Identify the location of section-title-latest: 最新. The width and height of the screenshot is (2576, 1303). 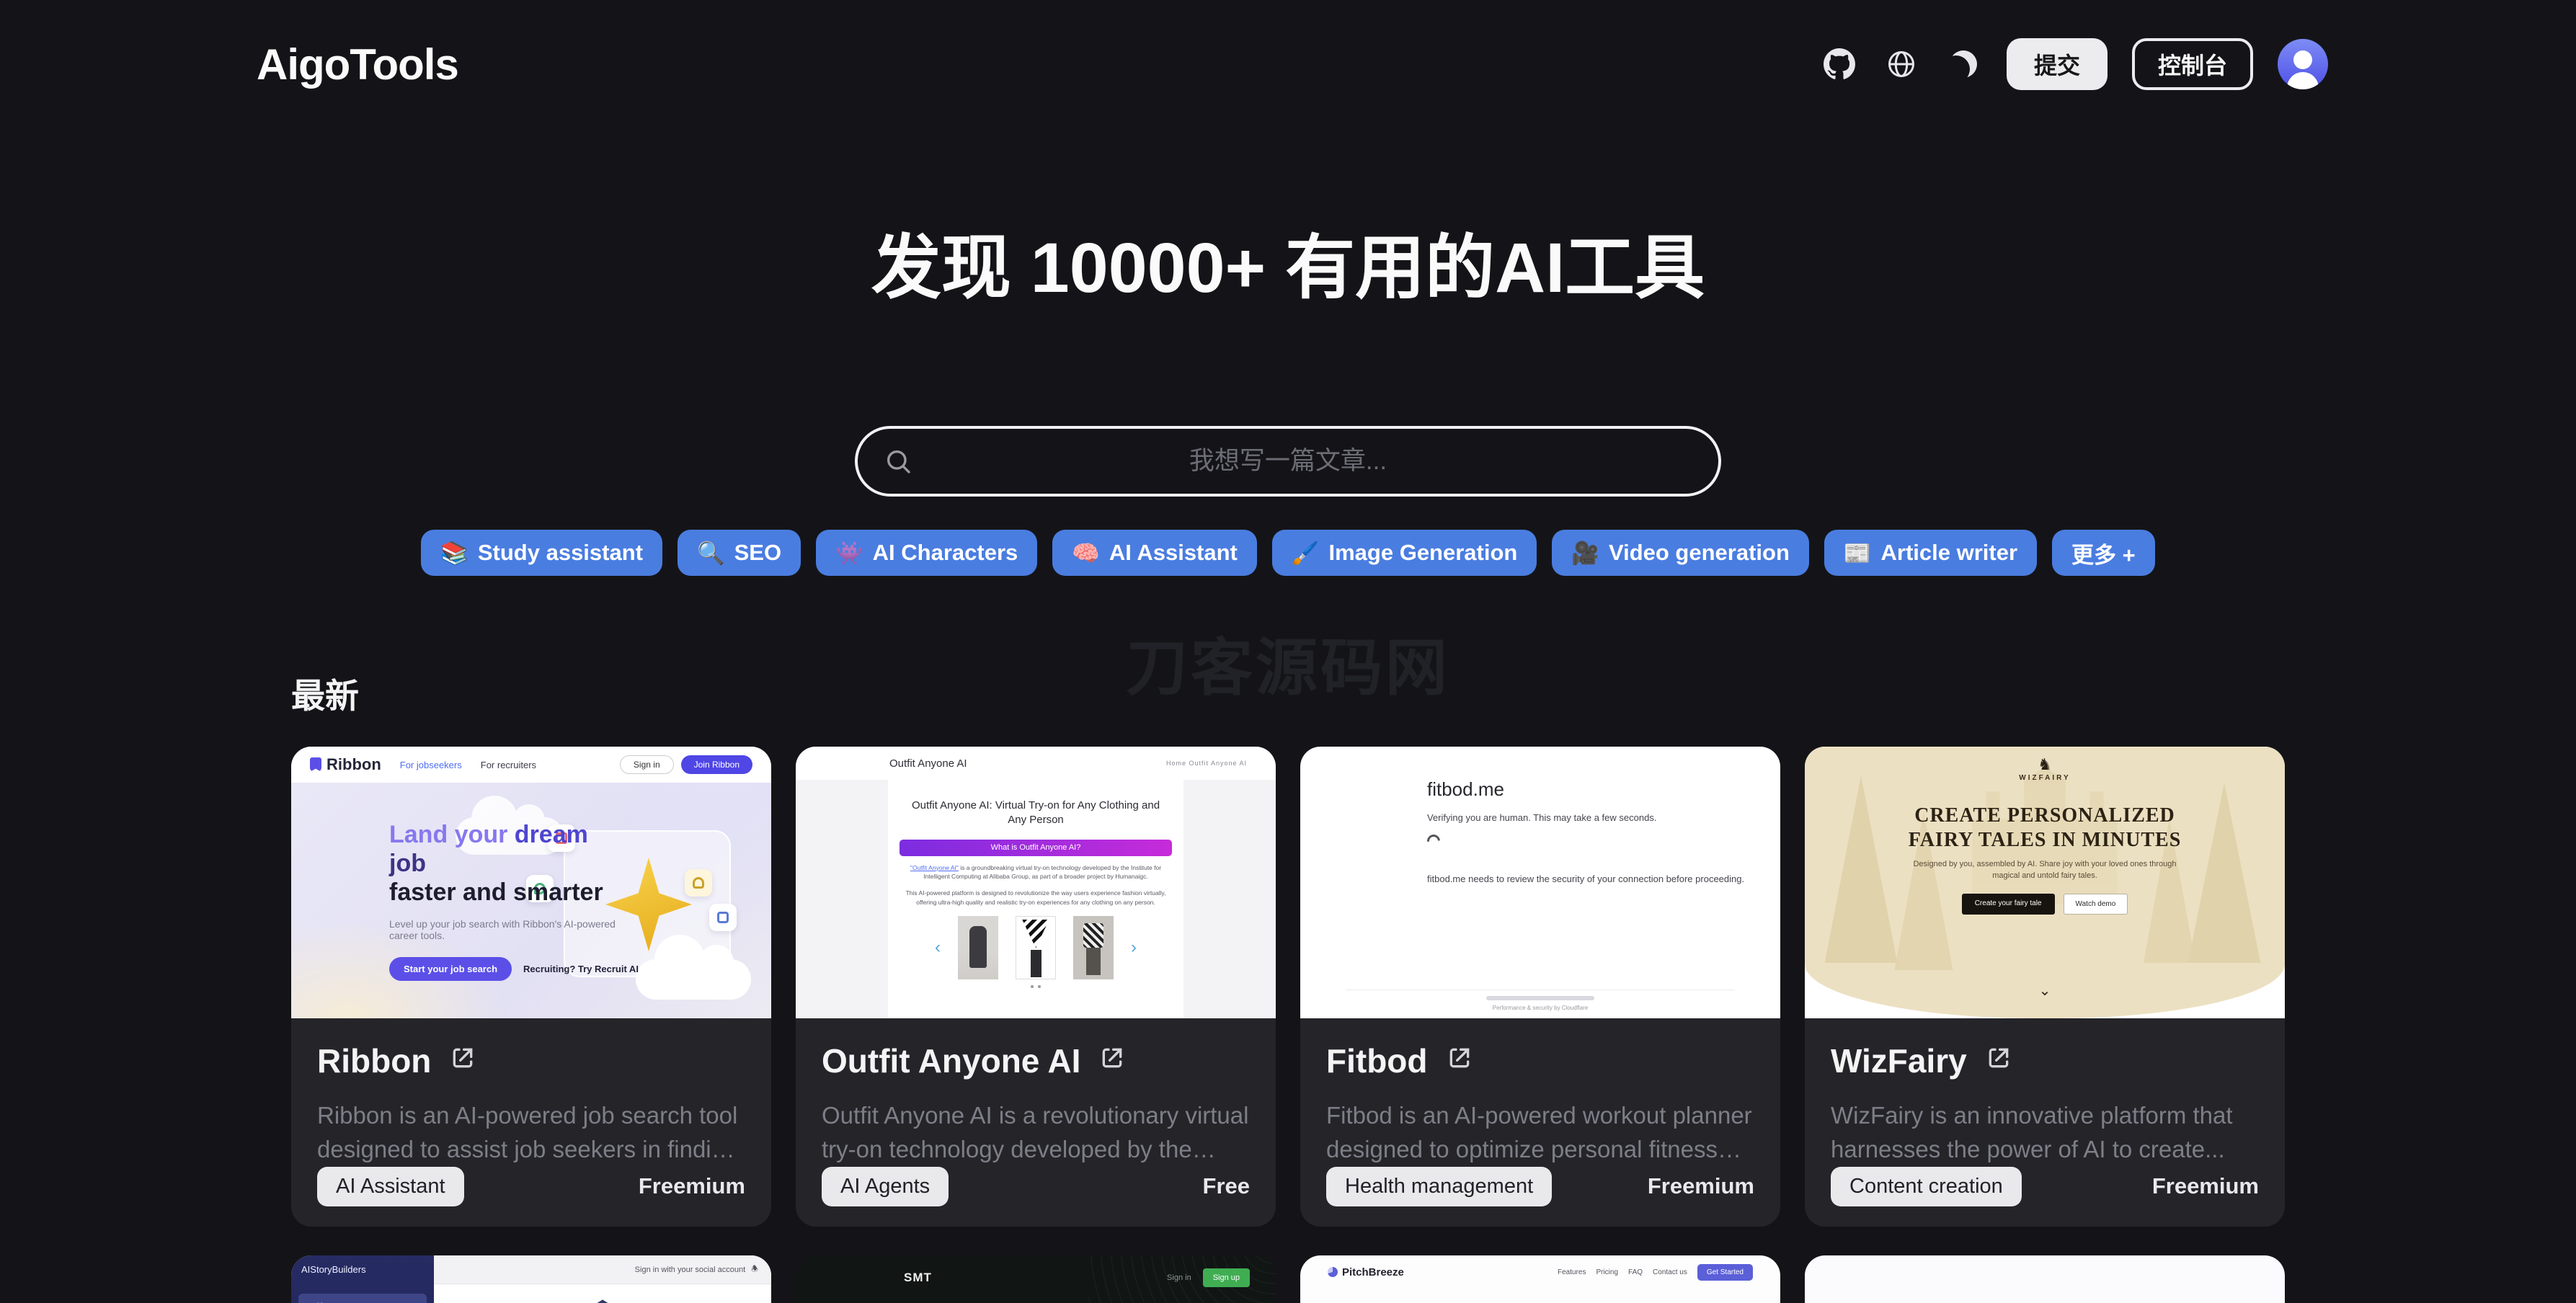
(325, 696).